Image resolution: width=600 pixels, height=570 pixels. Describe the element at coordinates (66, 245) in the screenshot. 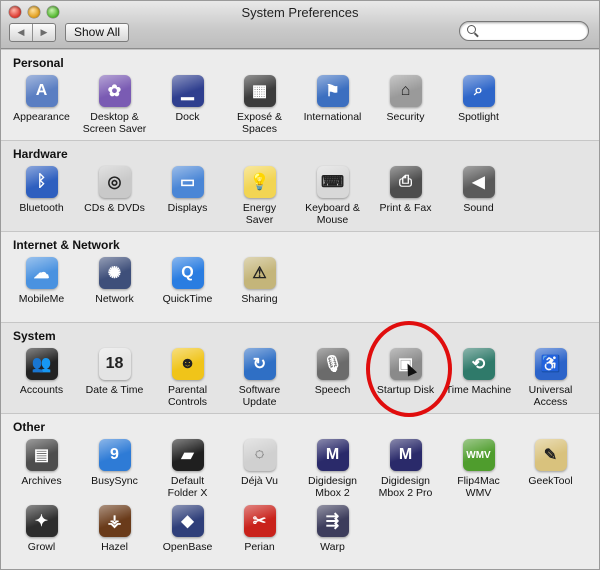

I see `section-title: Internet & Network` at that location.